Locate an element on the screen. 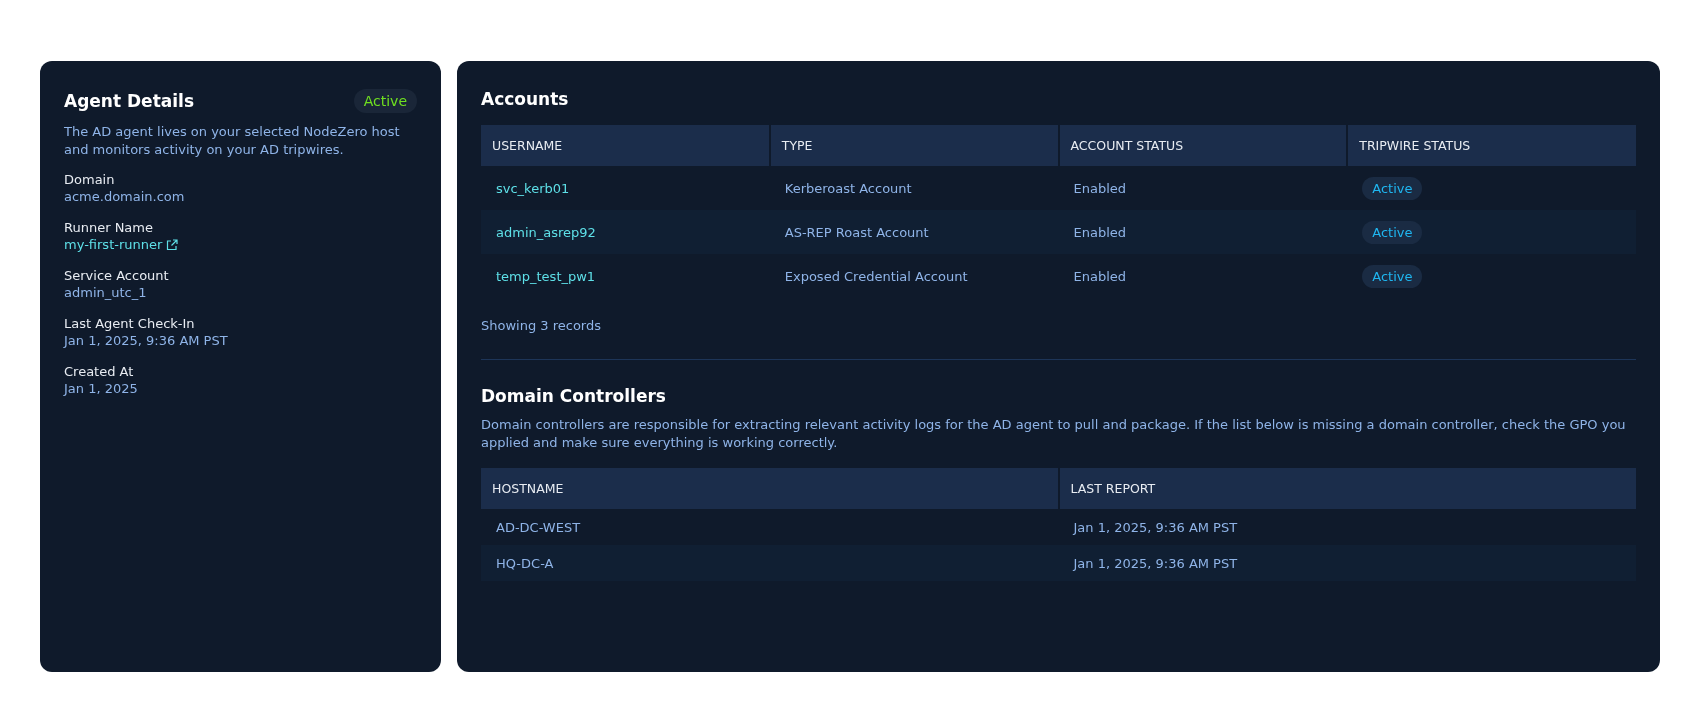 The height and width of the screenshot is (712, 1700). status-badge: Active is located at coordinates (385, 101).